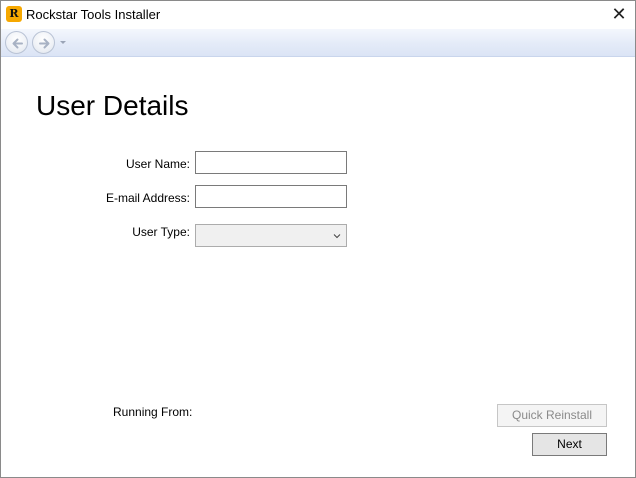 The image size is (636, 478). I want to click on close-icon: ✕, so click(619, 14).